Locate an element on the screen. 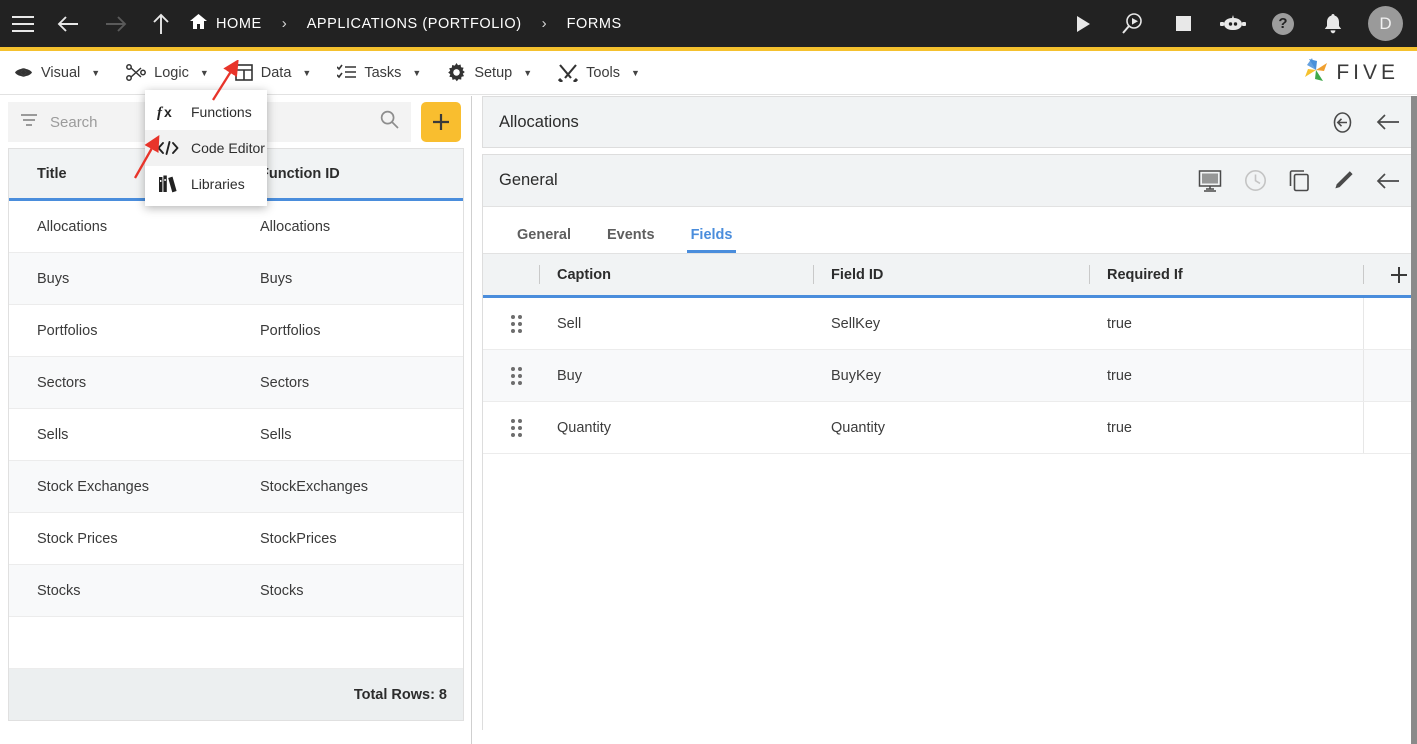 This screenshot has height=744, width=1417. run-play-icon is located at coordinates (1083, 23).